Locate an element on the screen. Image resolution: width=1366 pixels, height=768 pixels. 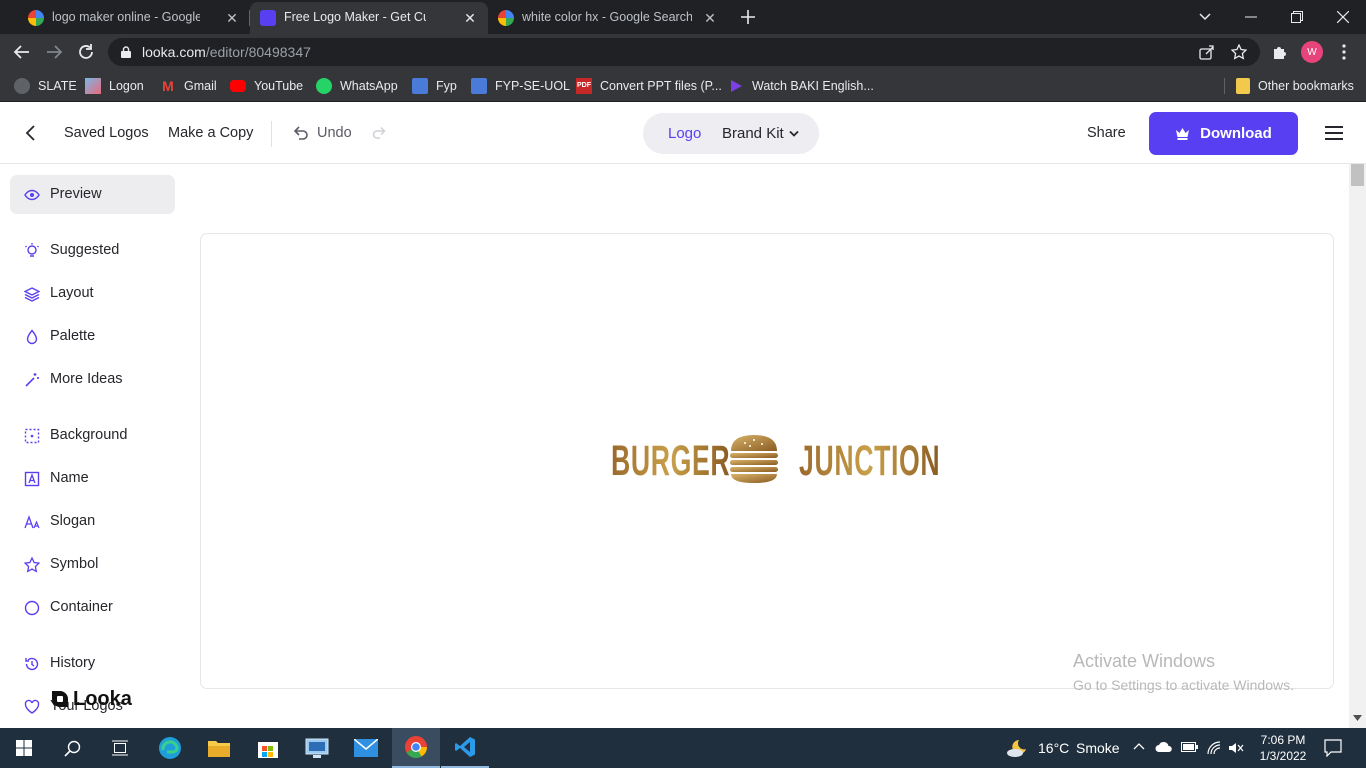
mail-icon is located at coordinates (366, 748).